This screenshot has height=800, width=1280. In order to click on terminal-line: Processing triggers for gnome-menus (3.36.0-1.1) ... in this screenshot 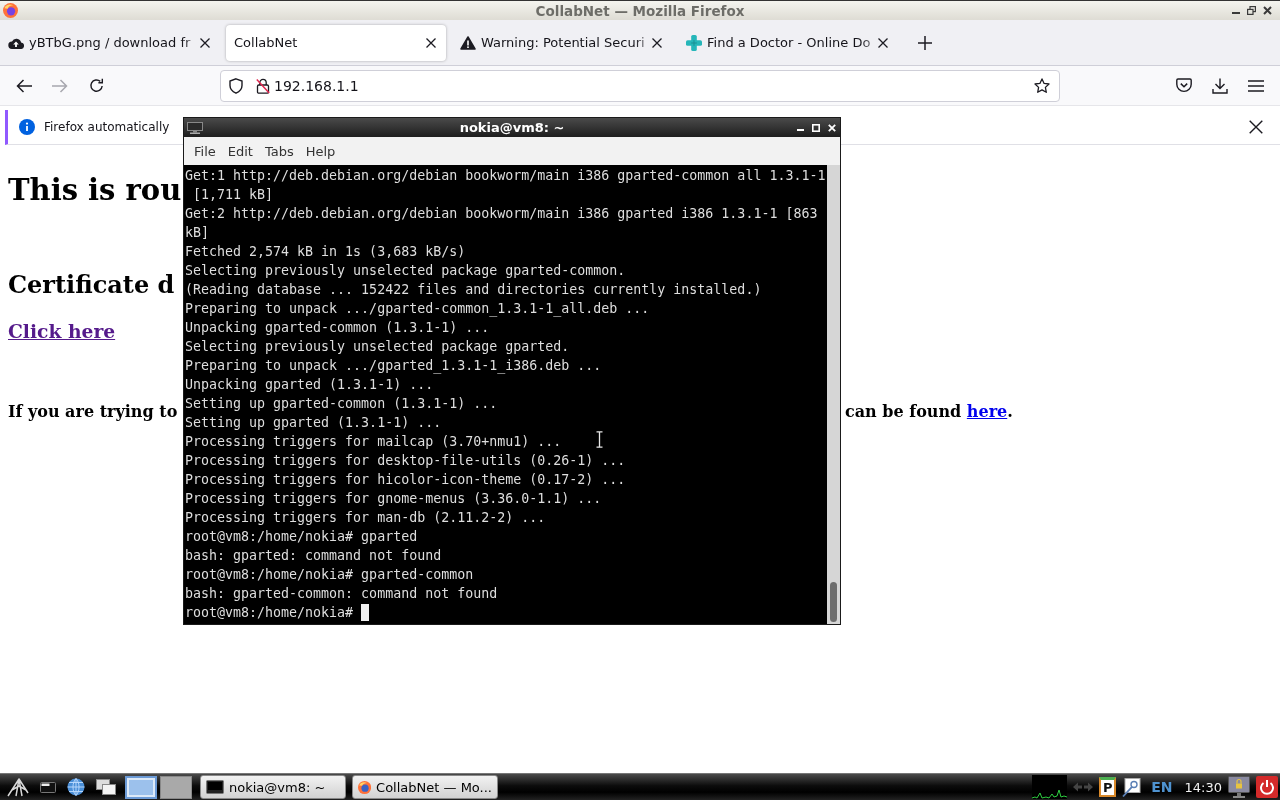, I will do `click(393, 499)`.